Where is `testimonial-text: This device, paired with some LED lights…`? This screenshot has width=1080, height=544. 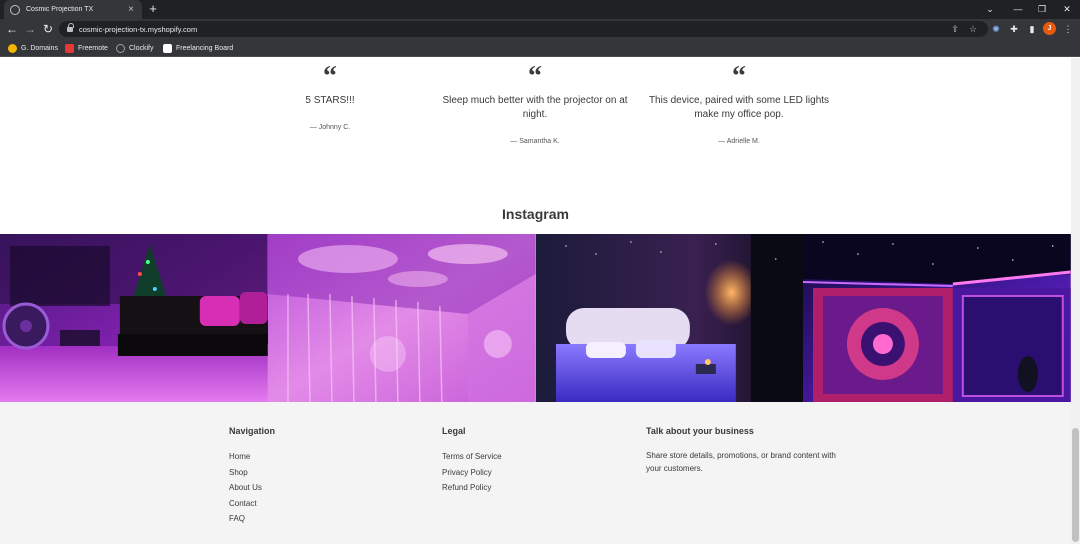 testimonial-text: This device, paired with some LED lights… is located at coordinates (739, 107).